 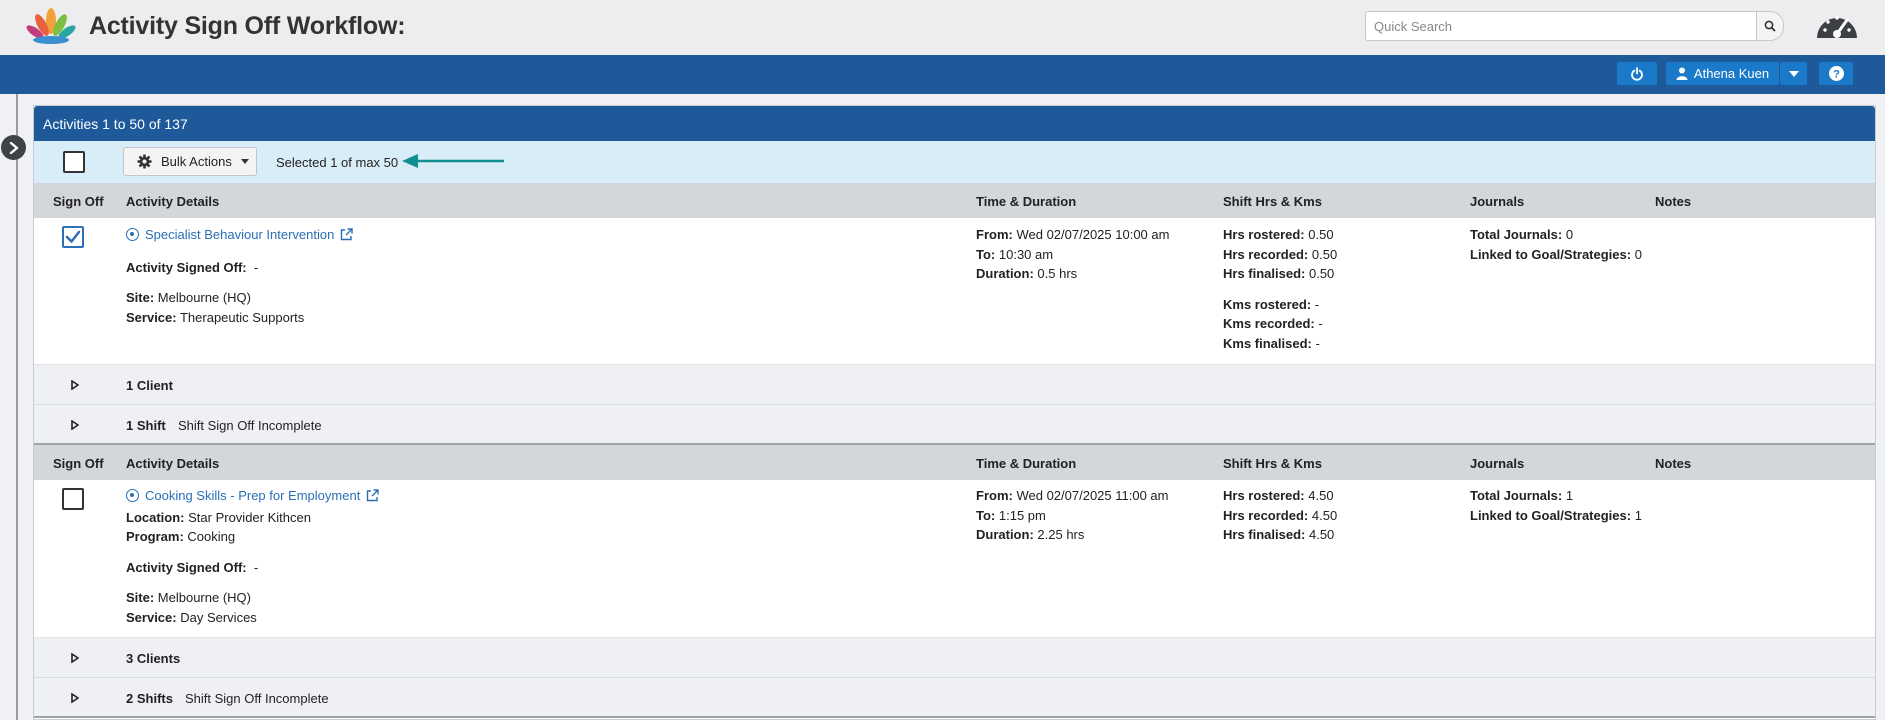 What do you see at coordinates (954, 425) in the screenshot?
I see `shifts-expander: 1 Shift Shift Sign Off Incomplete` at bounding box center [954, 425].